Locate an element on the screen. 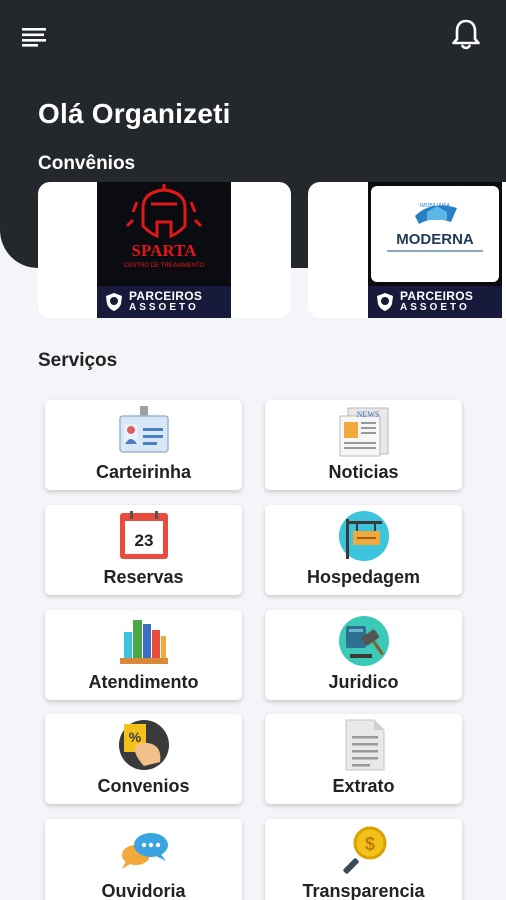  news-text: NEWS is located at coordinates (367, 414).